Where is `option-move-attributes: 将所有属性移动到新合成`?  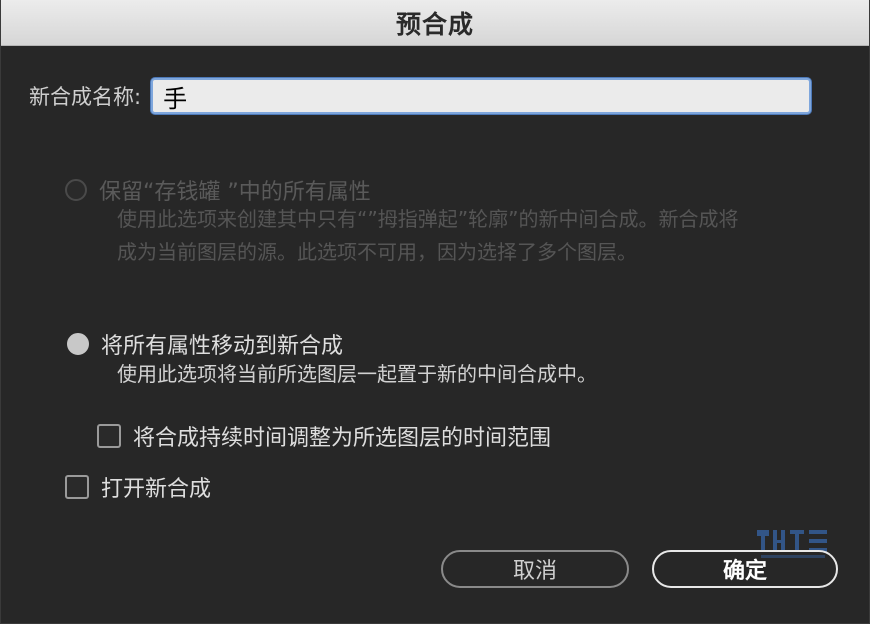
option-move-attributes: 将所有属性移动到新合成 is located at coordinates (205, 344).